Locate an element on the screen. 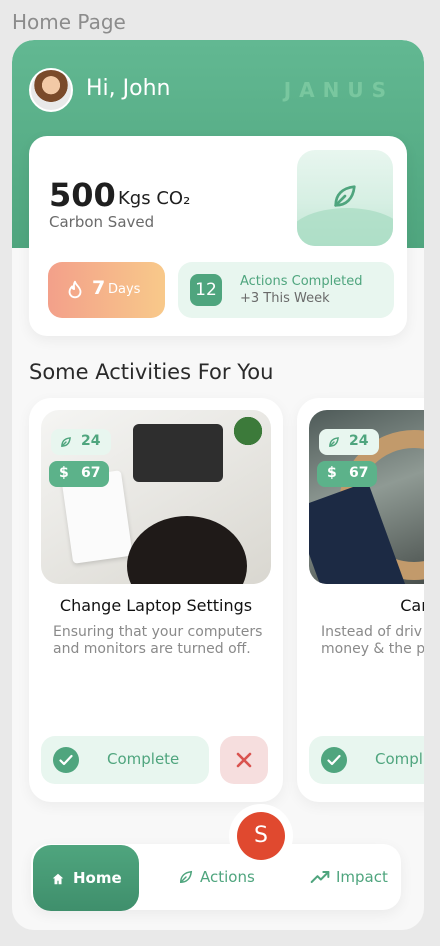  flame-icon is located at coordinates (75, 289).